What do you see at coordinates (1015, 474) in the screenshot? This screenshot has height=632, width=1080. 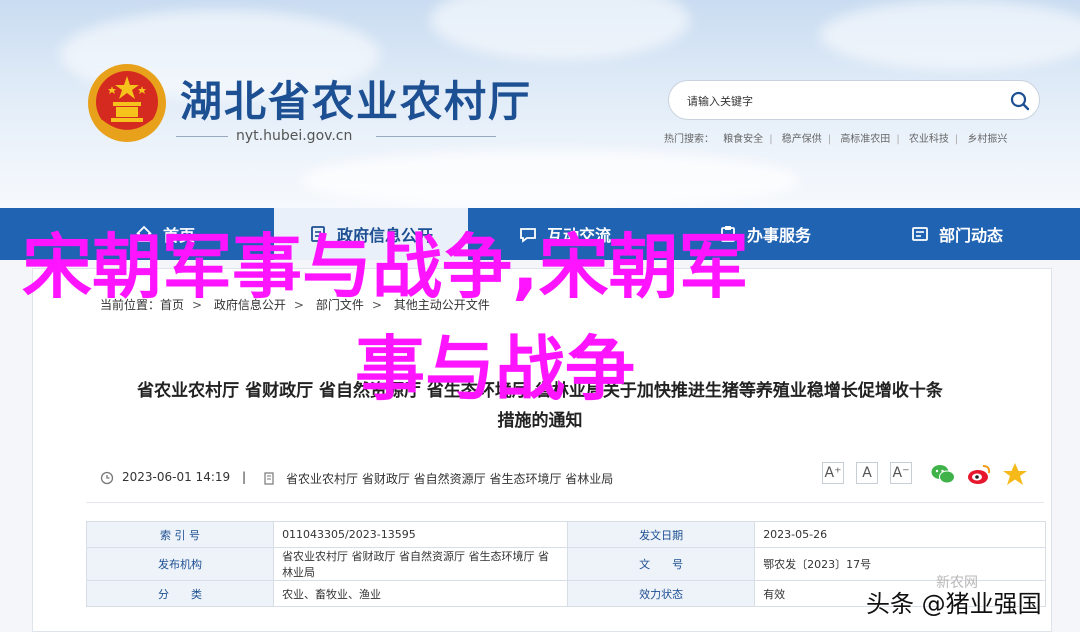 I see `qzone-icon` at bounding box center [1015, 474].